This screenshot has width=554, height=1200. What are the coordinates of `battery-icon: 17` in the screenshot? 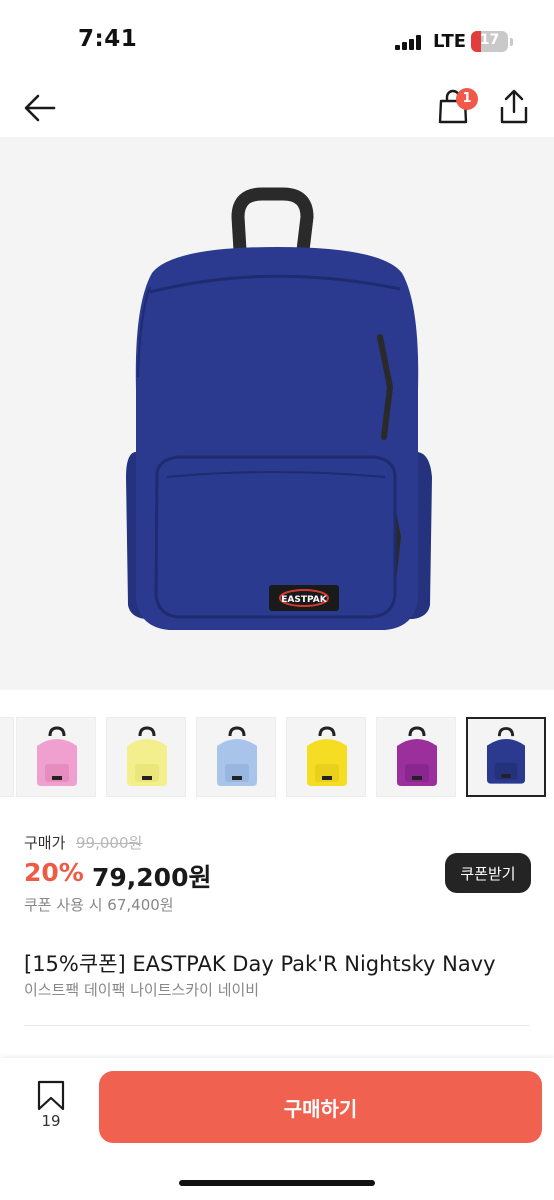 It's located at (489, 41).